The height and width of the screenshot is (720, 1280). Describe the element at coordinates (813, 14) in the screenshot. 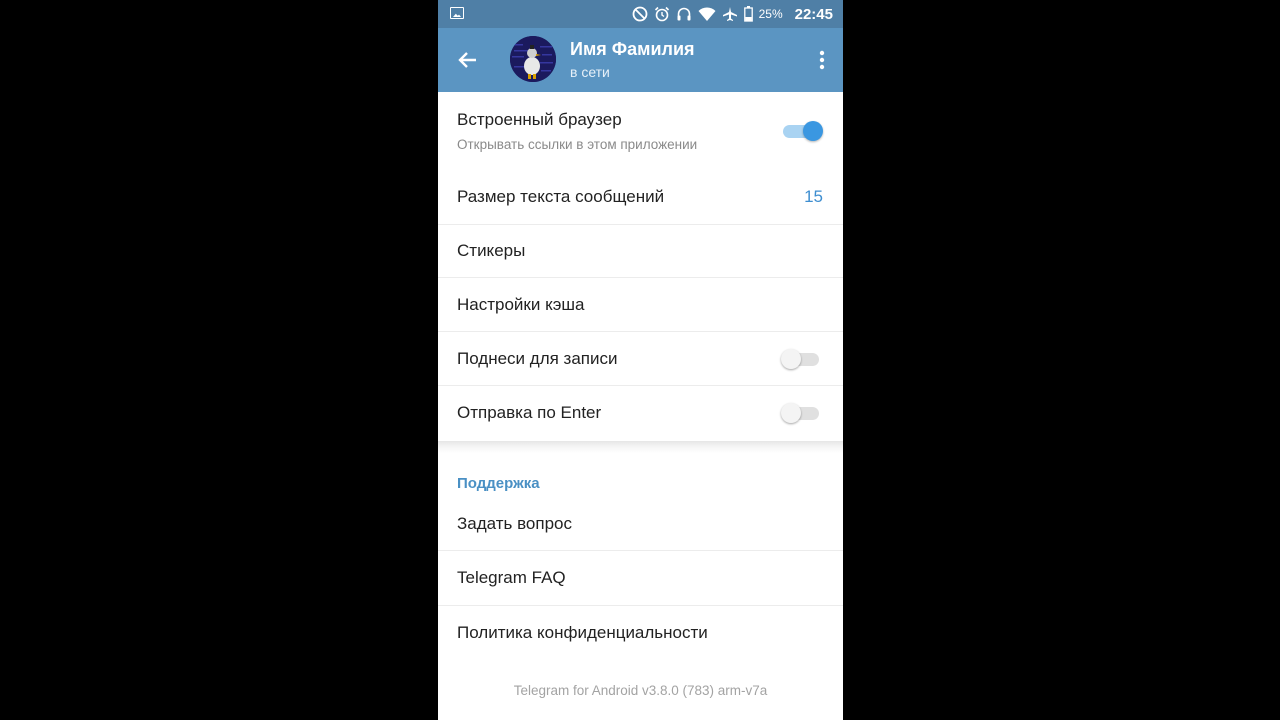

I see `clock: 22:45` at that location.